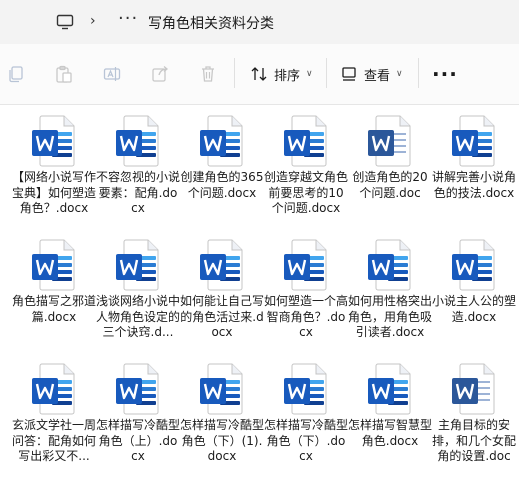 This screenshot has height=496, width=519. Describe the element at coordinates (222, 185) in the screenshot. I see `file-name: 创建角色的365个问题.docx` at that location.